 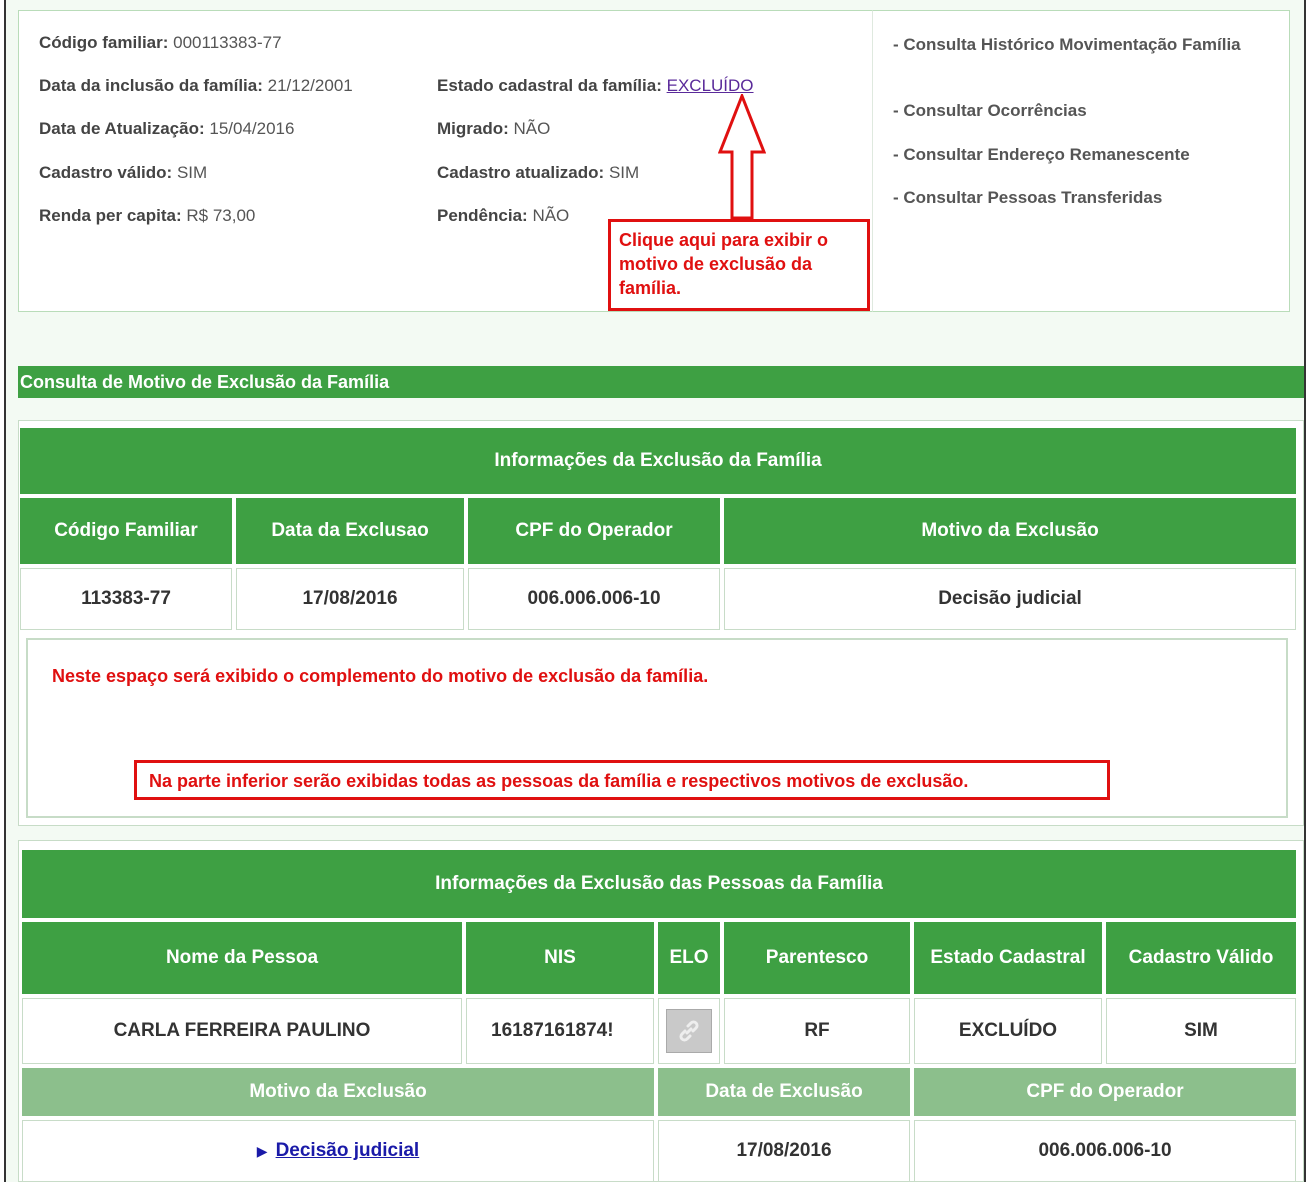 I want to click on link-endereco-remanescente: - Consultar Endereço Remanescente, so click(x=1083, y=155).